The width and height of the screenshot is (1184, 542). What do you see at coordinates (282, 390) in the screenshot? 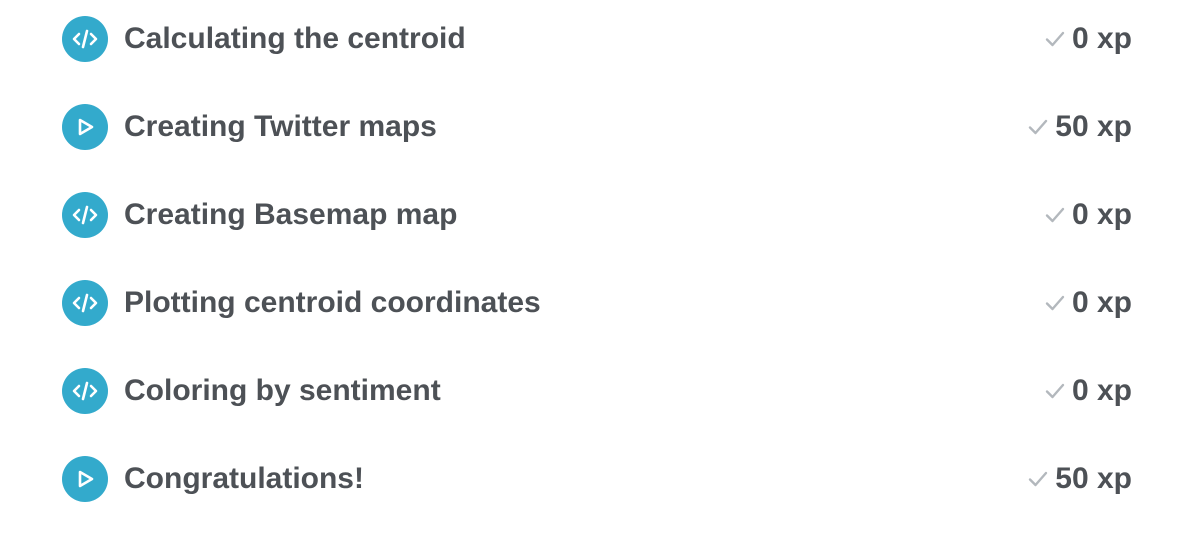
I see `exercise-title: Coloring by sentiment` at bounding box center [282, 390].